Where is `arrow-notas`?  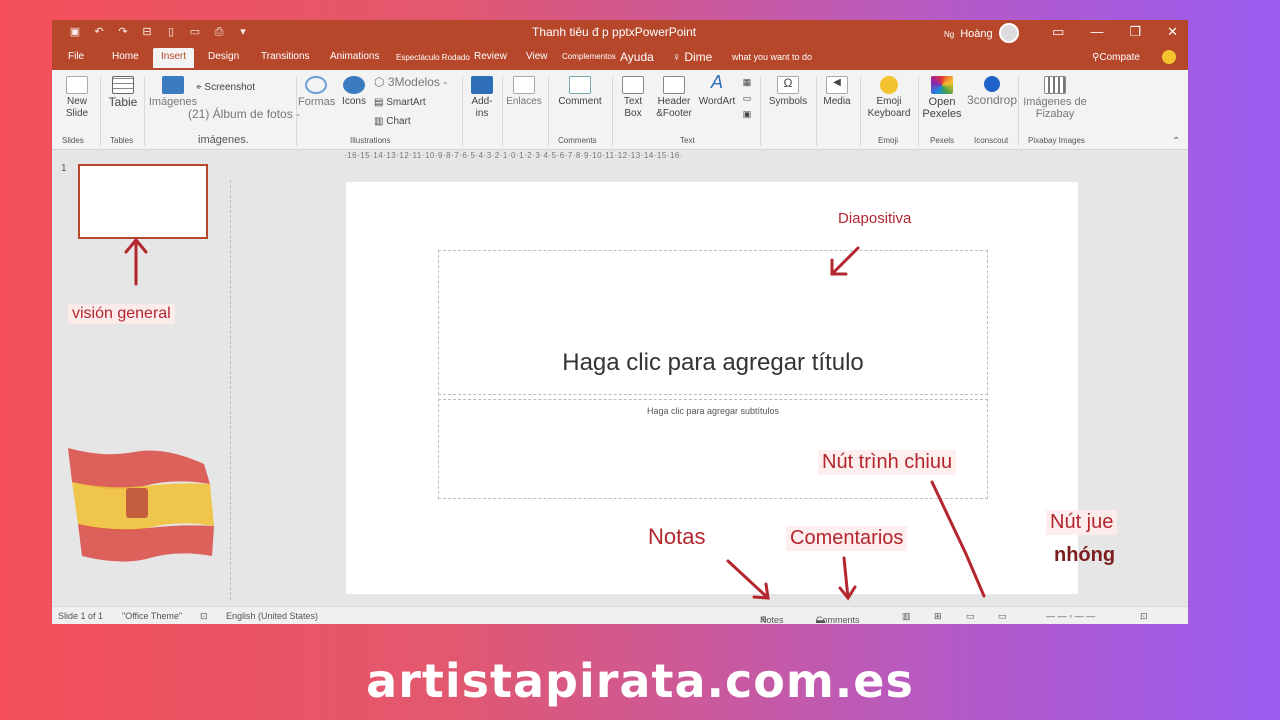
arrow-notas is located at coordinates (748, 579).